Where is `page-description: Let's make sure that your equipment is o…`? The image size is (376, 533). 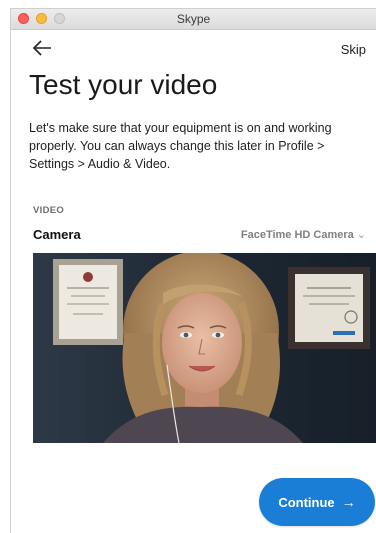 page-description: Let's make sure that your equipment is o… is located at coordinates (180, 146).